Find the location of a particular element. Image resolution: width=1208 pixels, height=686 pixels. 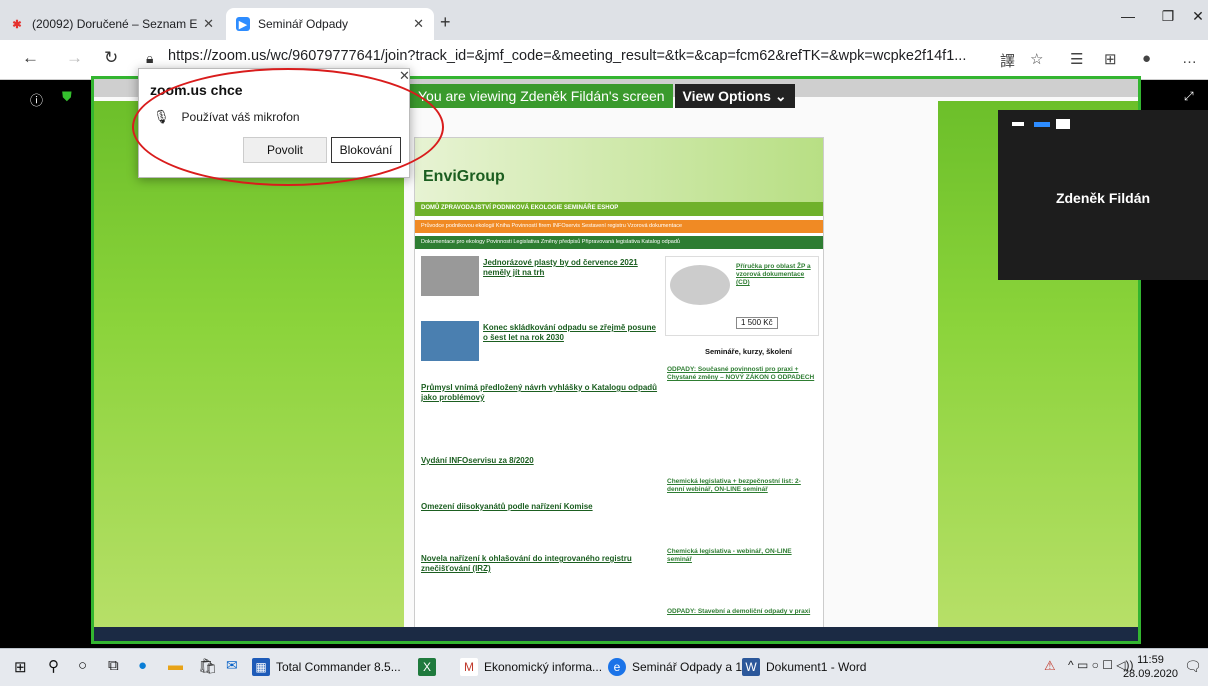

view-options-button: View Options ⌄ is located at coordinates (734, 96).